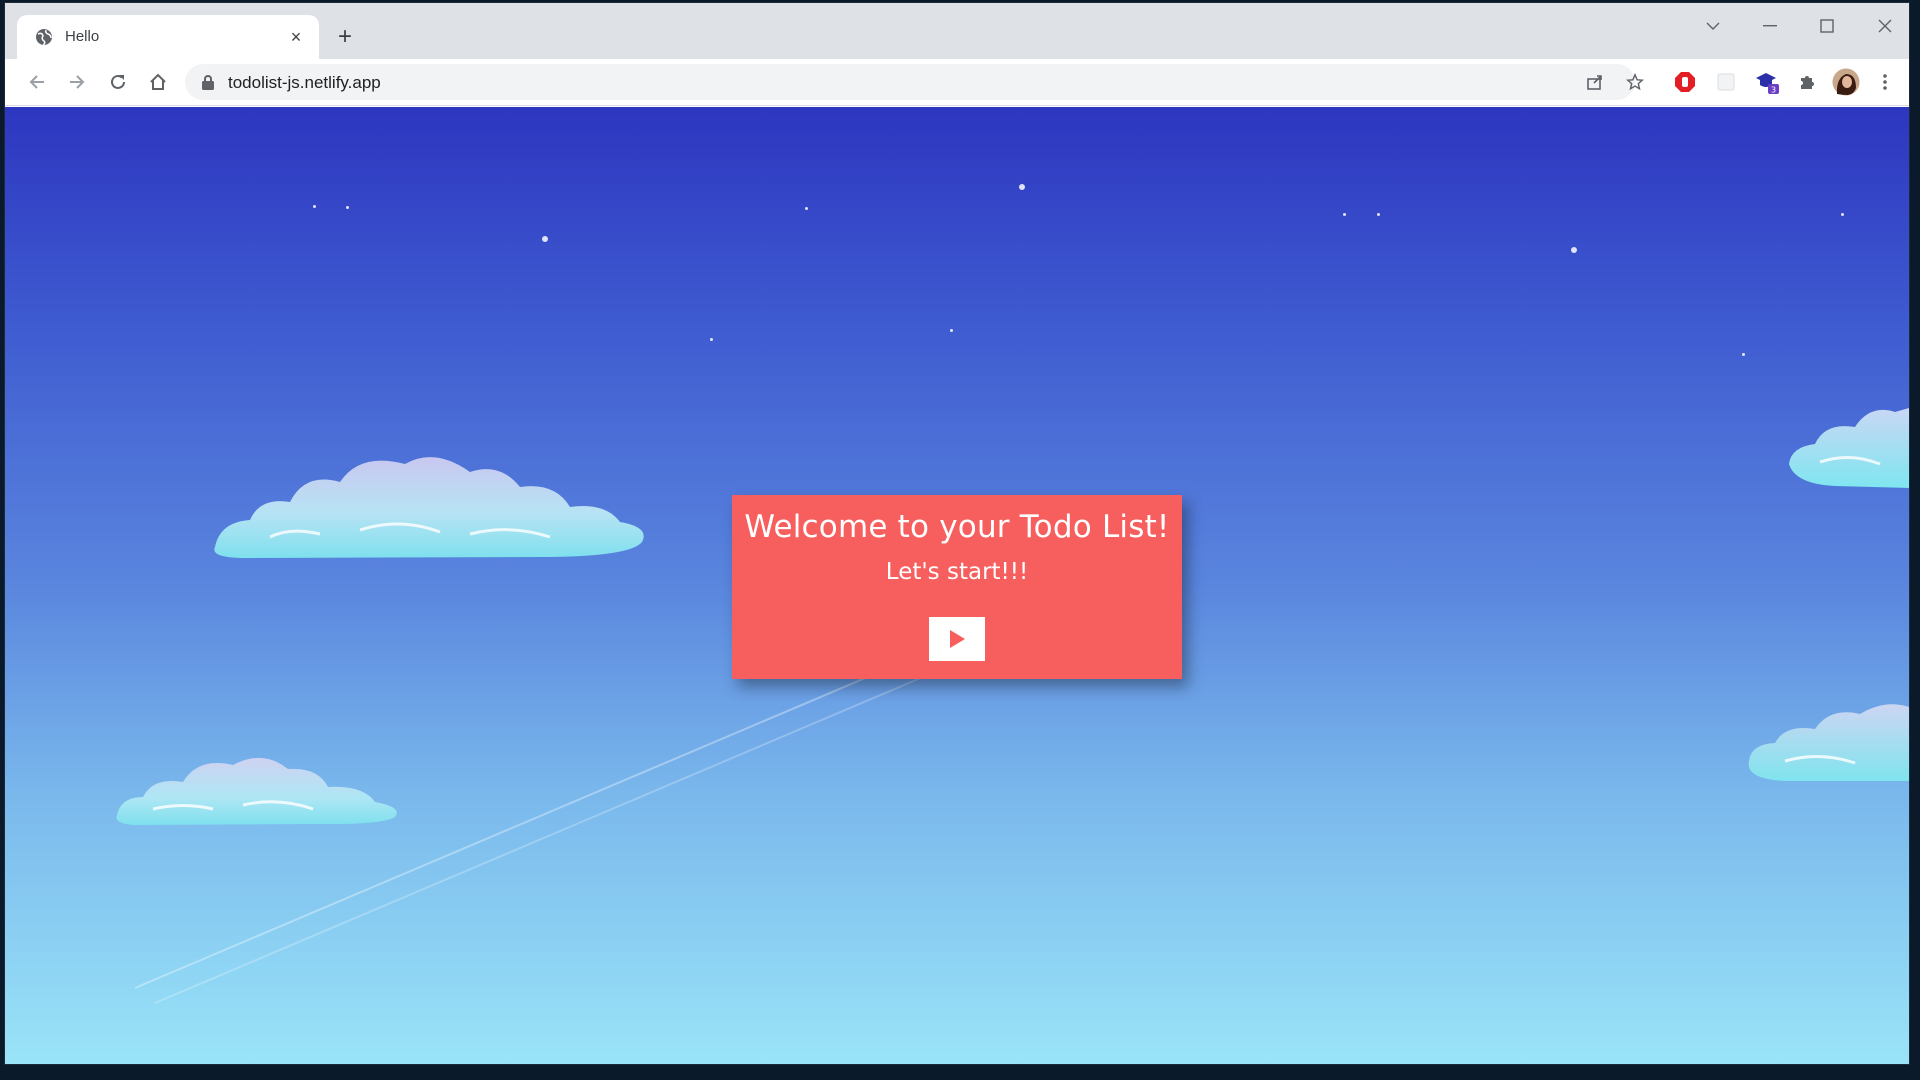 The height and width of the screenshot is (1080, 1920). What do you see at coordinates (1885, 26) in the screenshot?
I see `close-window-icon` at bounding box center [1885, 26].